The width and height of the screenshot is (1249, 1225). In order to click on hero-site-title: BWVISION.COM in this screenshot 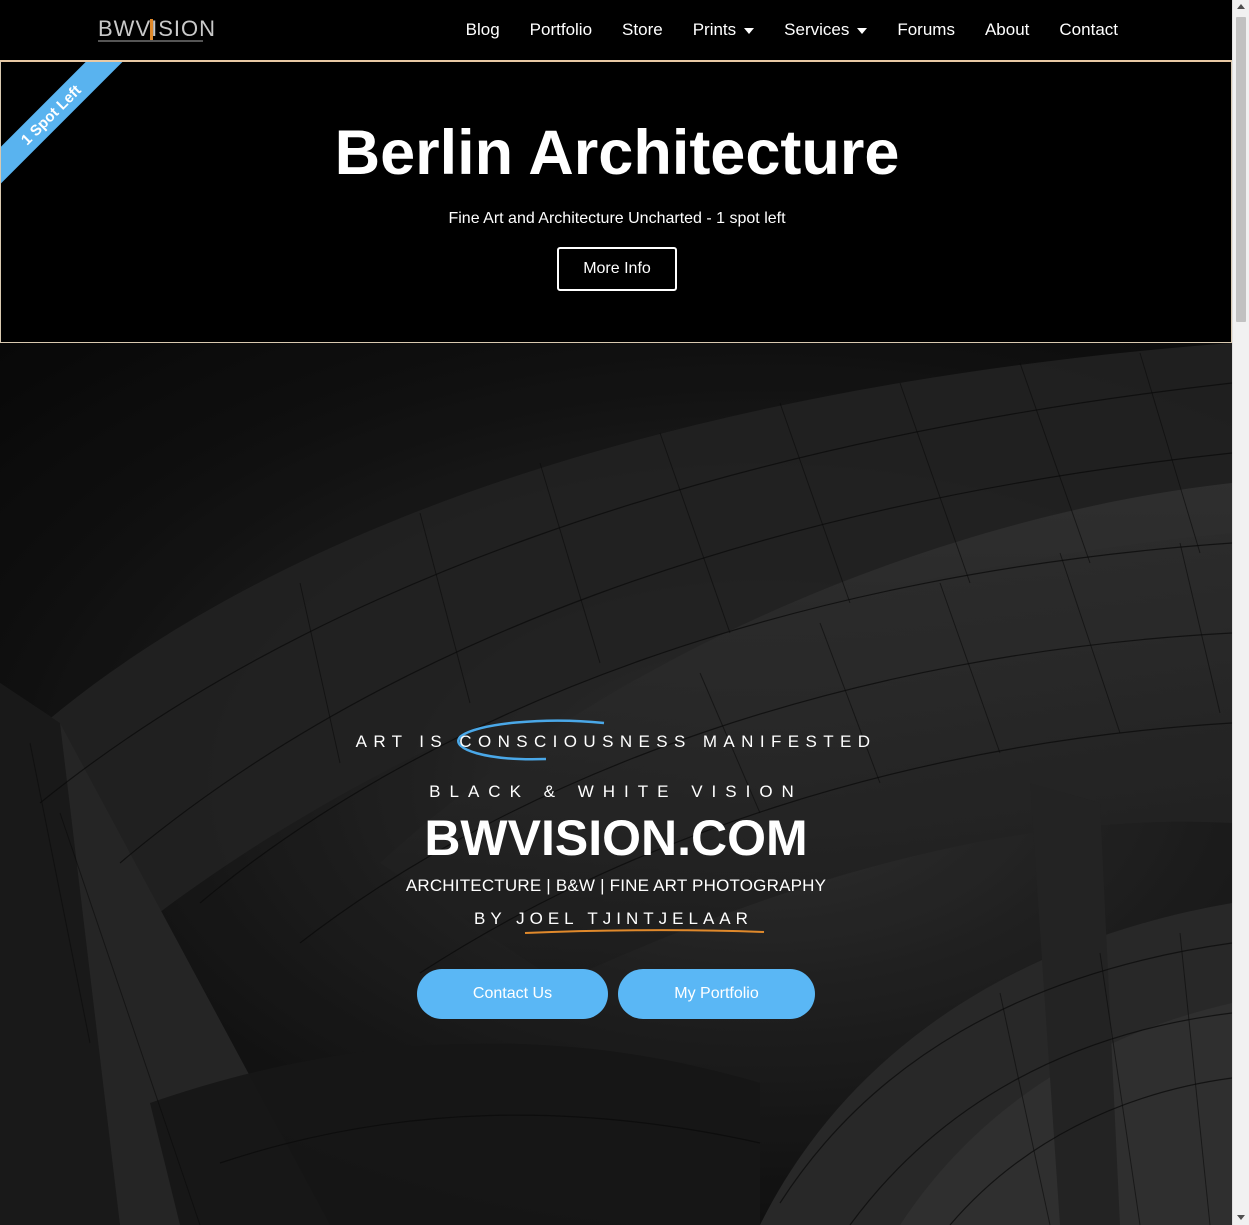, I will do `click(616, 838)`.